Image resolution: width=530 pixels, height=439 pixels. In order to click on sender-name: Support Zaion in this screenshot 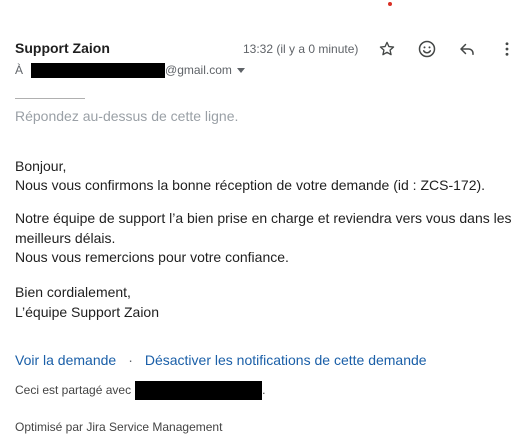, I will do `click(62, 48)`.